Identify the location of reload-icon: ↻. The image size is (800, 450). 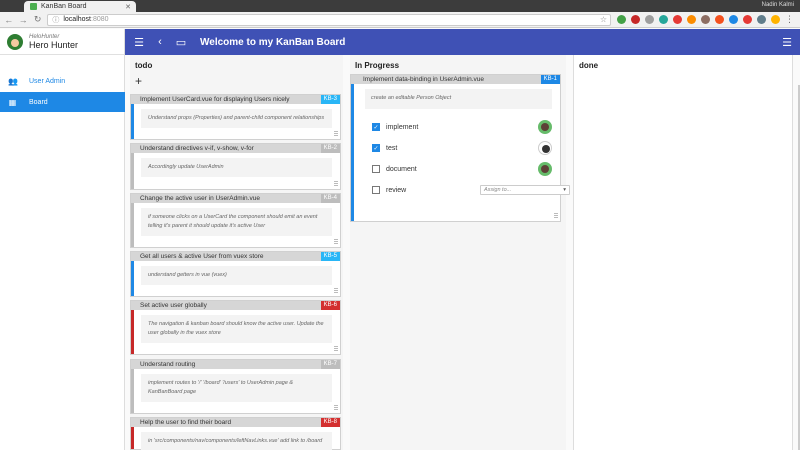
(37, 20).